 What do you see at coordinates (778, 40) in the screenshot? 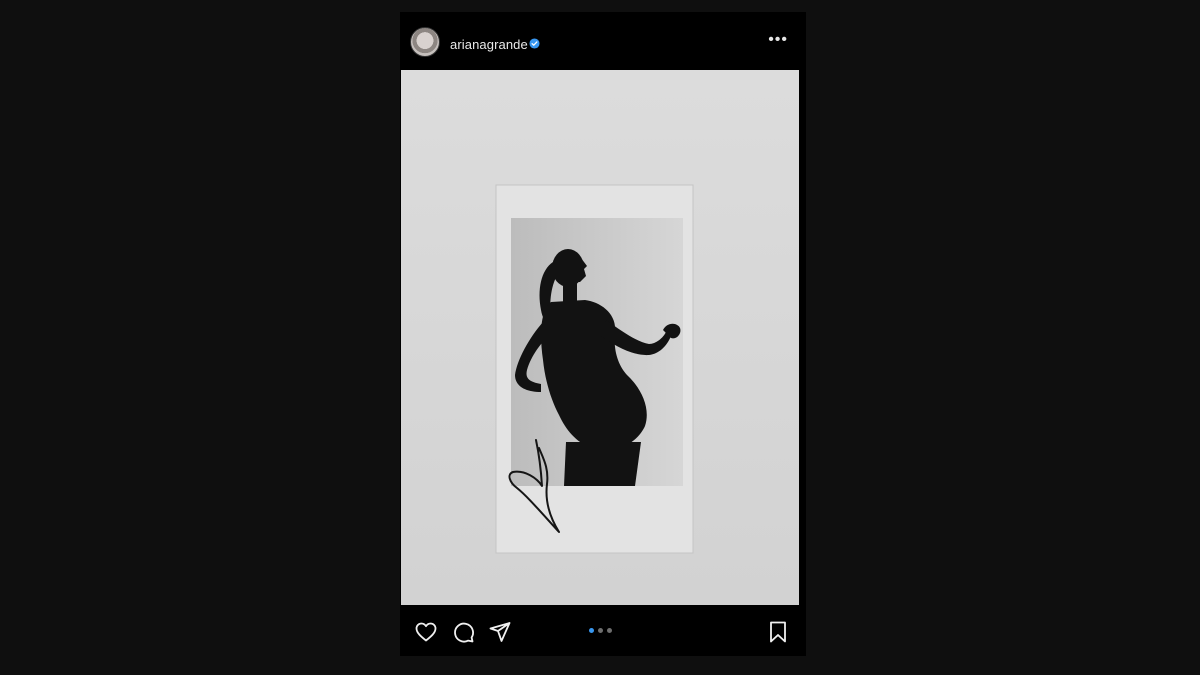
I see `more-options-icon: •••` at bounding box center [778, 40].